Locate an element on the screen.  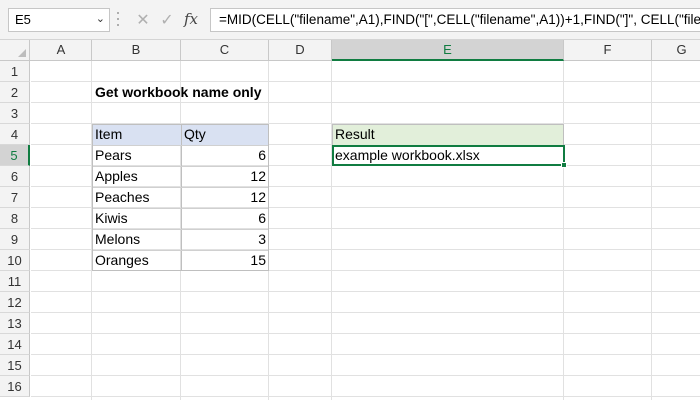
row-header-12: 12 is located at coordinates (15, 302).